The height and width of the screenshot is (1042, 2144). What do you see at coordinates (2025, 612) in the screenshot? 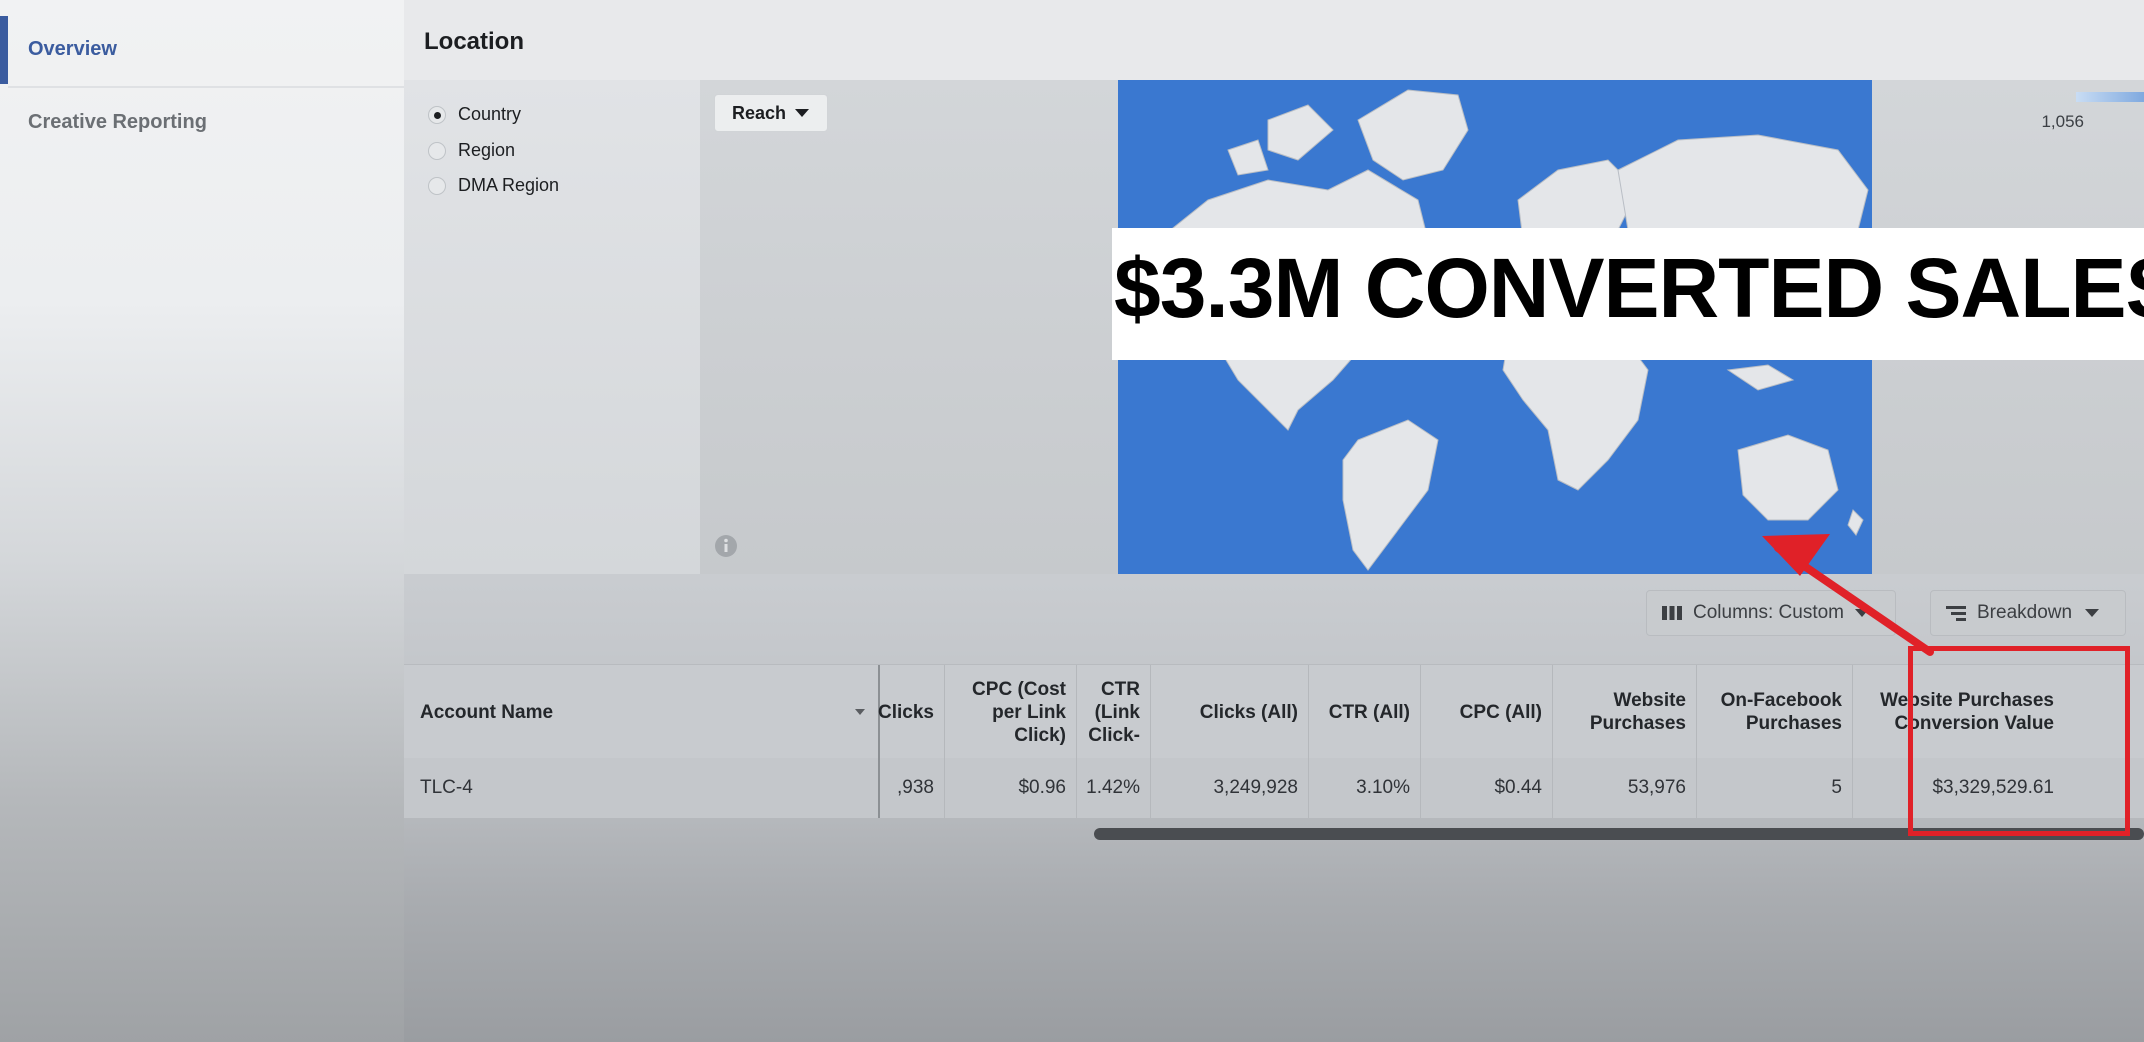
I see `breakdown-label: Breakdown` at bounding box center [2025, 612].